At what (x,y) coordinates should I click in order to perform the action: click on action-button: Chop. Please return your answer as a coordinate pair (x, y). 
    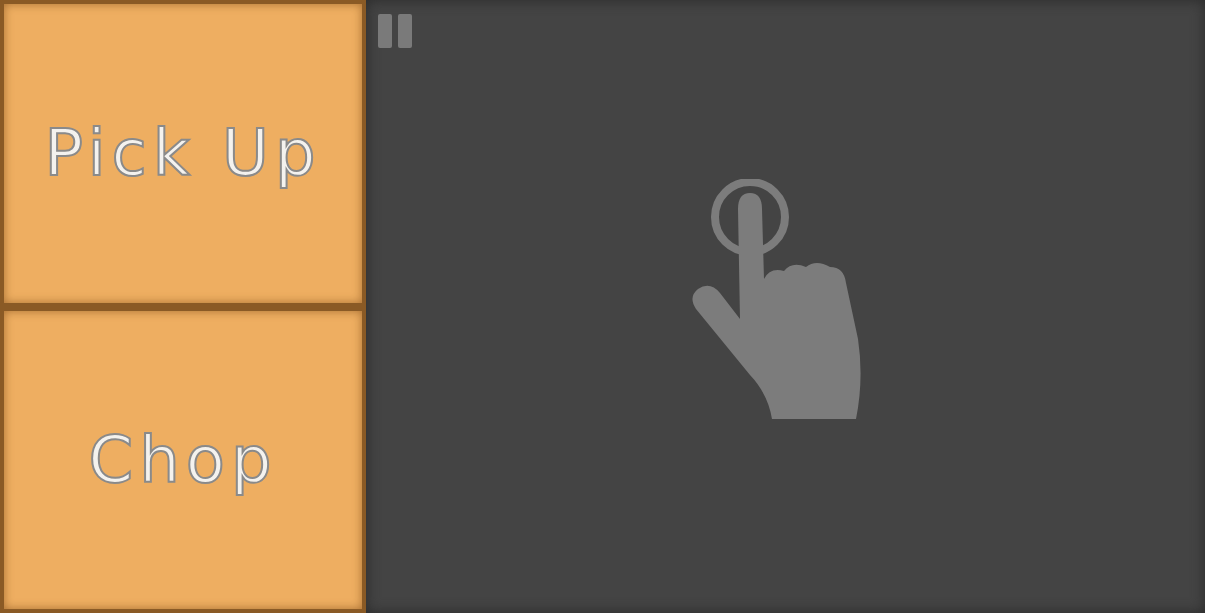
    Looking at the image, I should click on (183, 459).